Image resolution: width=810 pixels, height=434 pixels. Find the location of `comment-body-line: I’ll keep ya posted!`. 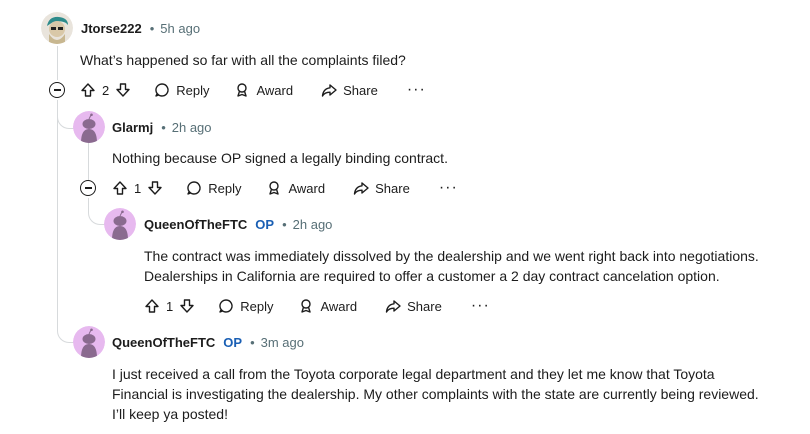

comment-body-line: I’ll keep ya posted! is located at coordinates (170, 414).